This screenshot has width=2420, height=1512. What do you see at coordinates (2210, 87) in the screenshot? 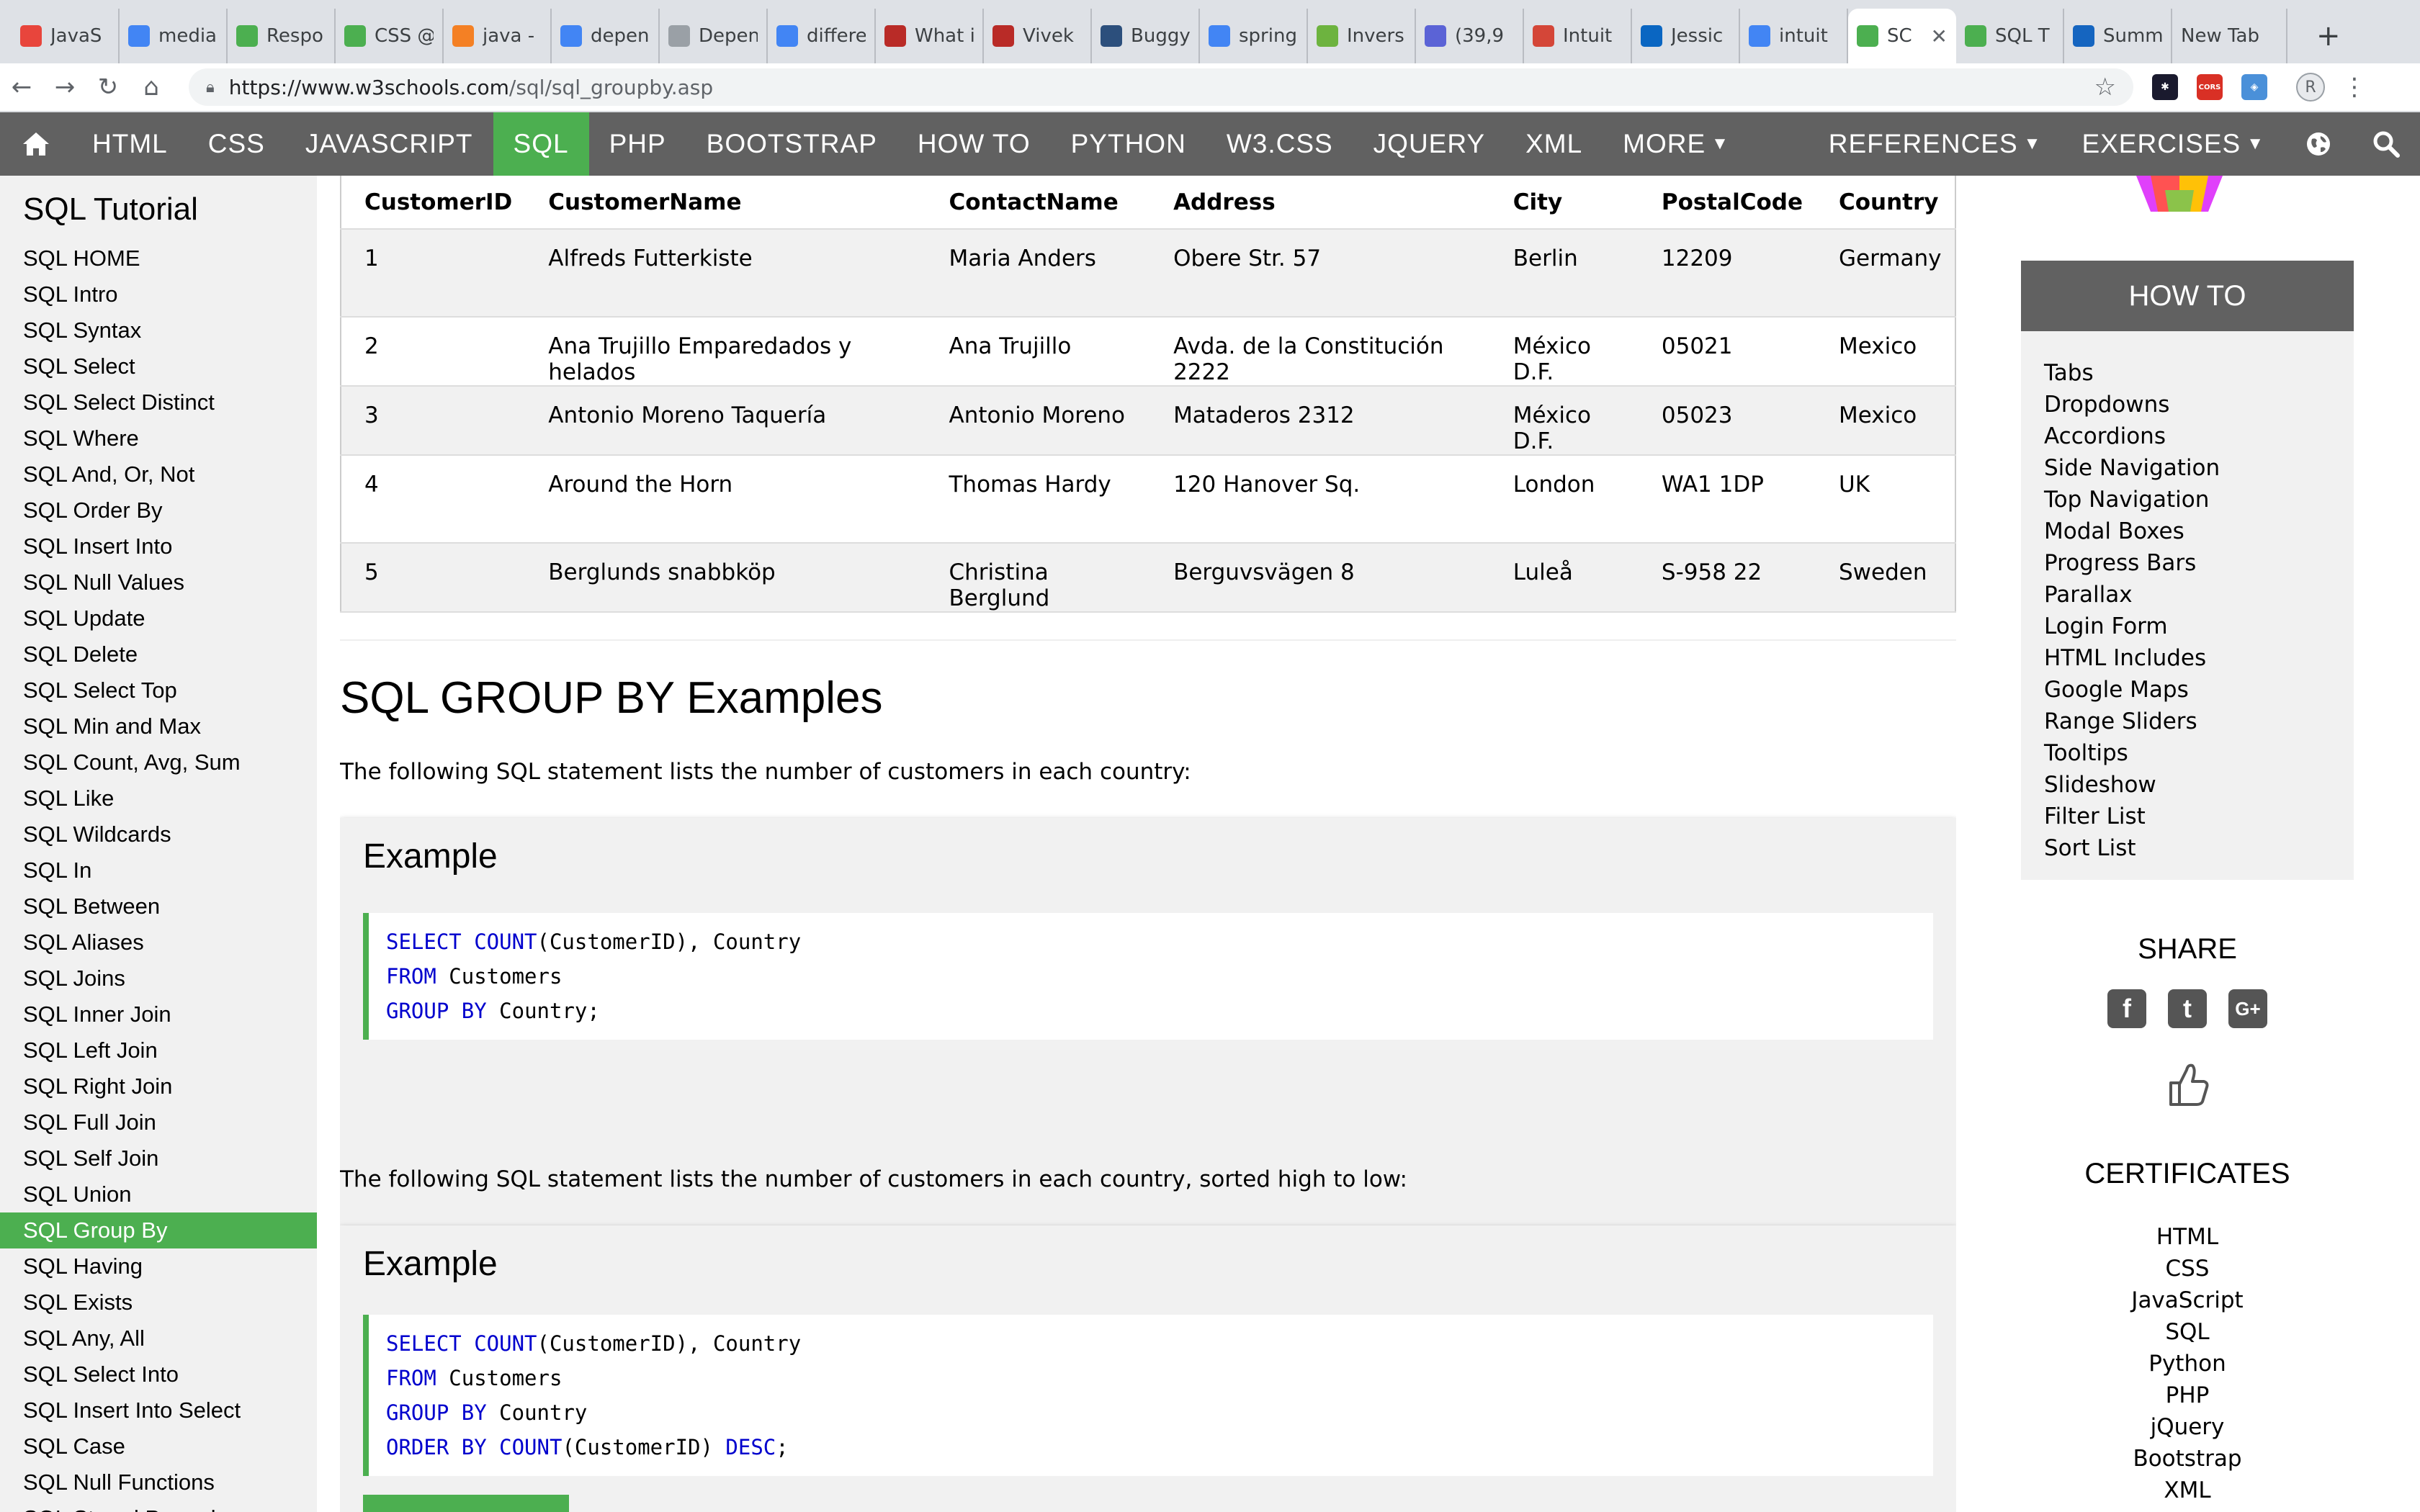
I see `cors-extension-icon: CORS` at bounding box center [2210, 87].